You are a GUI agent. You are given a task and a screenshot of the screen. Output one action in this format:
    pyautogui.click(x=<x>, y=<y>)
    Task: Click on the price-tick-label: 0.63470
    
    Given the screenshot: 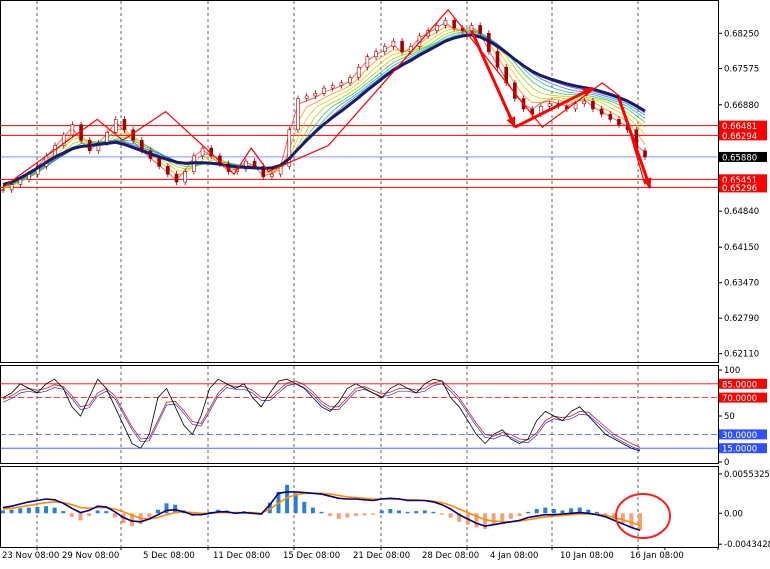 What is the action you would take?
    pyautogui.click(x=741, y=284)
    